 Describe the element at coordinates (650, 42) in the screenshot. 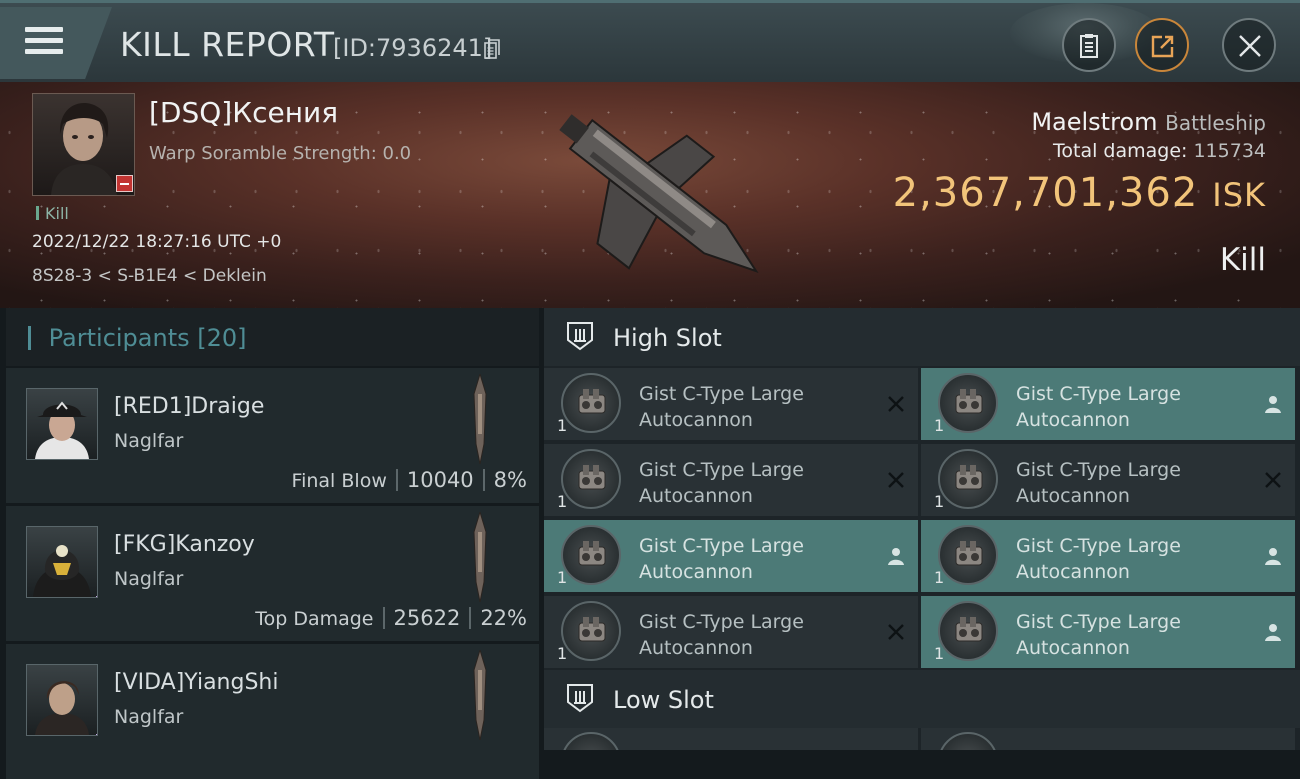

I see `header-bar: KILL REPORT [ID:7936241]` at that location.